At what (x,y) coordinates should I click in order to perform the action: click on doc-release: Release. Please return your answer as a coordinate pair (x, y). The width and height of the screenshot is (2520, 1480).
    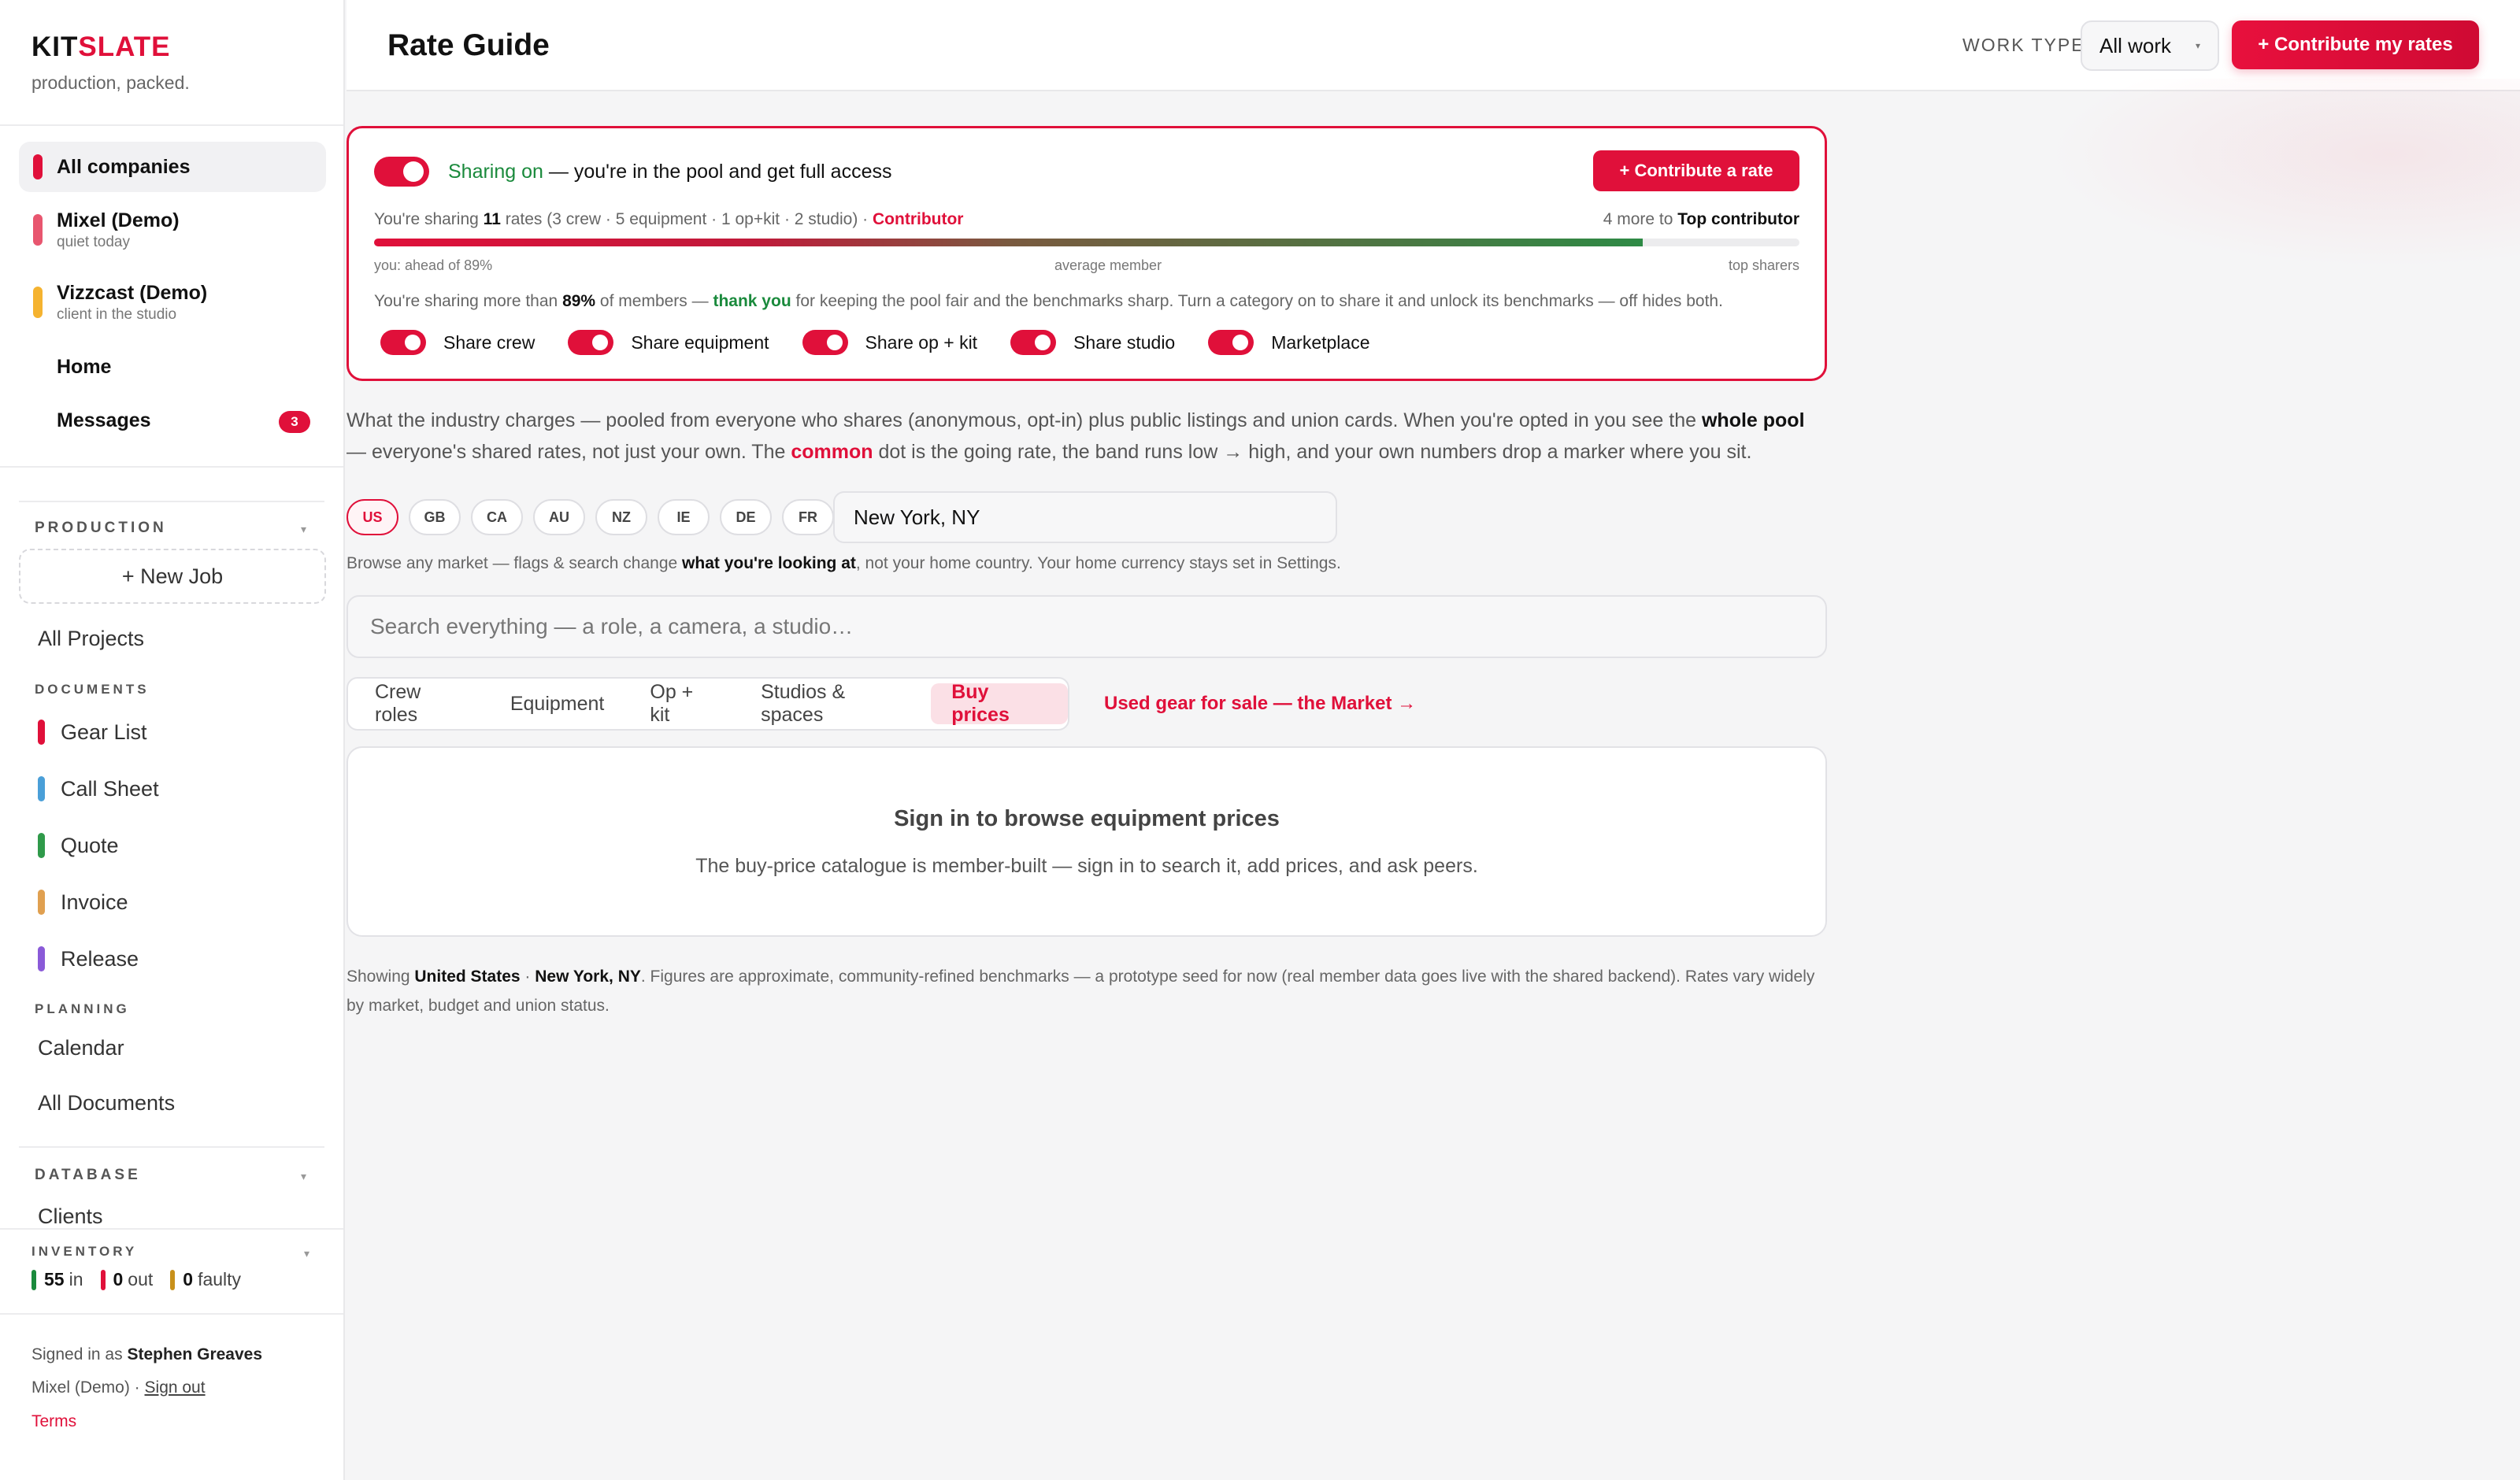
    Looking at the image, I should click on (88, 958).